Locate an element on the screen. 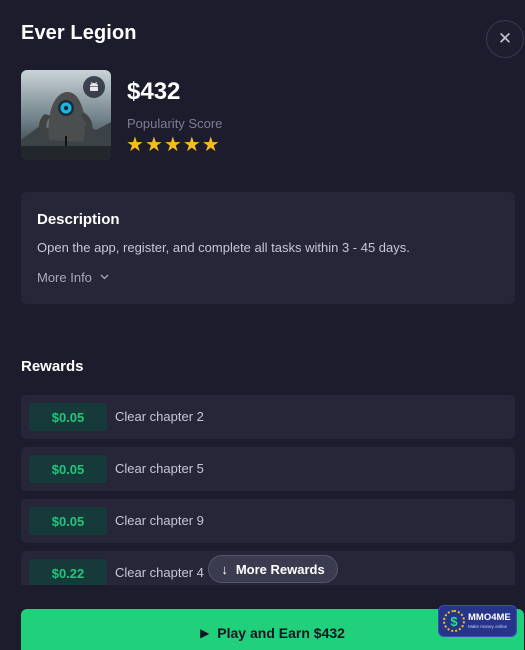  android-icon is located at coordinates (94, 87).